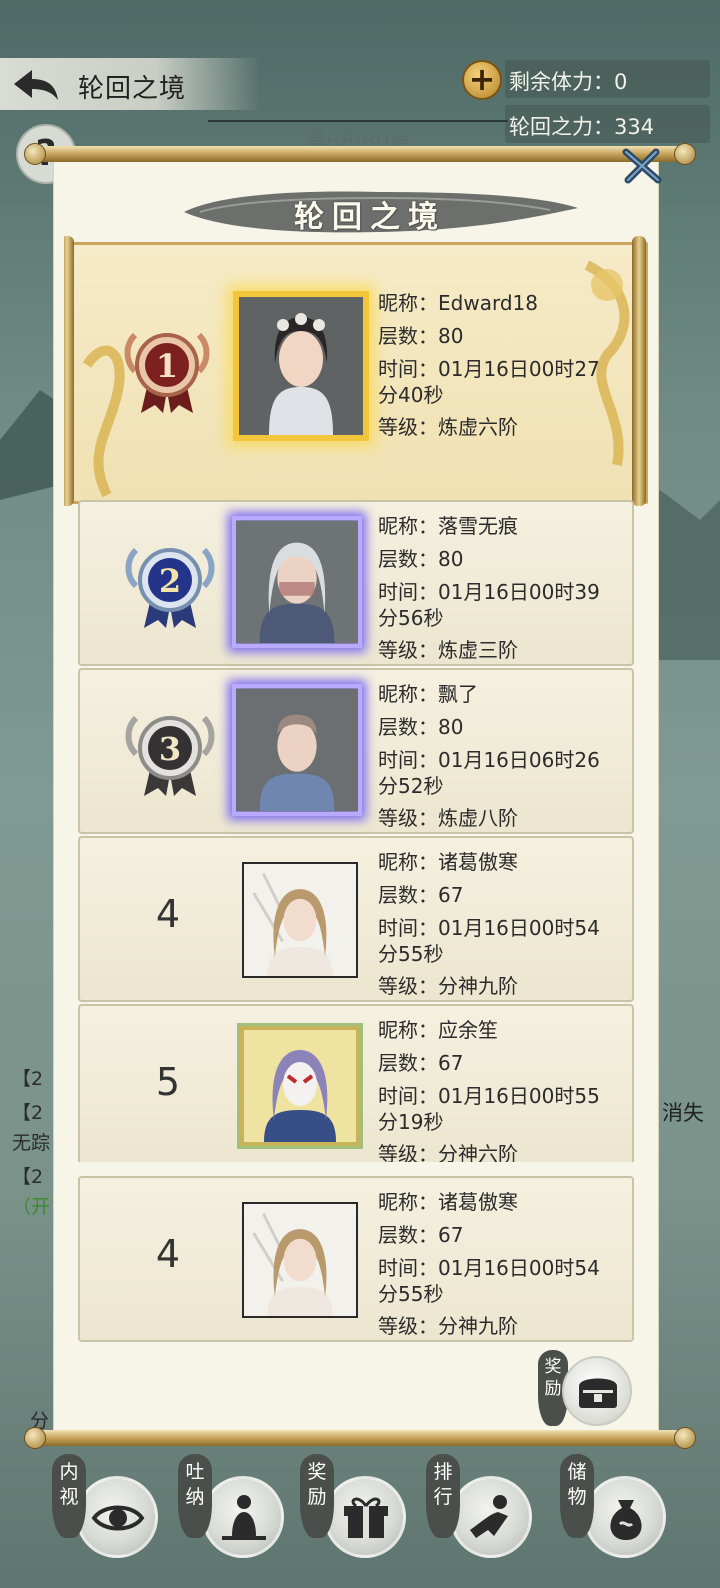 The image size is (720, 1588). Describe the element at coordinates (683, 1113) in the screenshot. I see `log-fragment: 消失` at that location.